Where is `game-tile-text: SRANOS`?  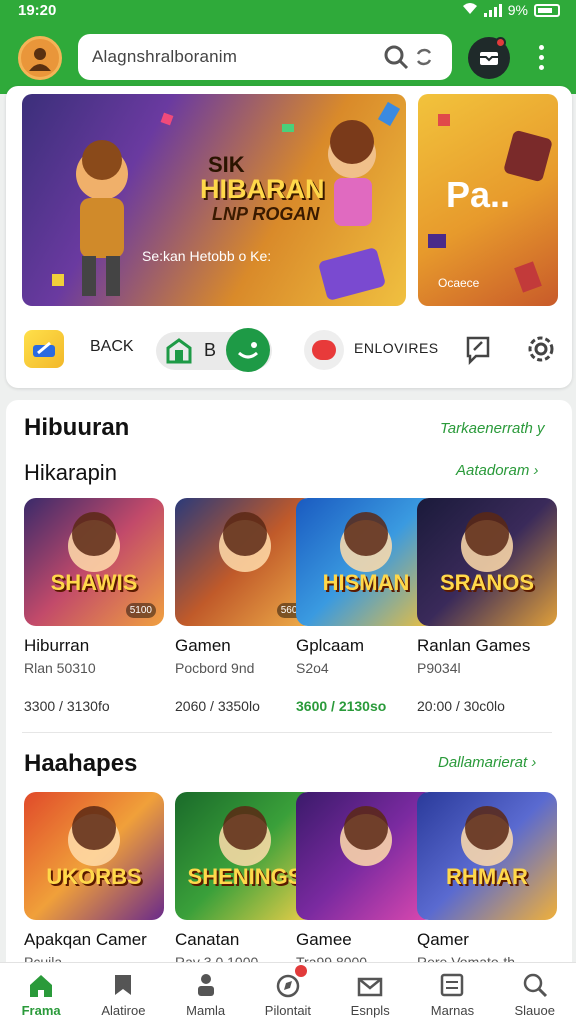
game-tile-text: SRANOS is located at coordinates (487, 582).